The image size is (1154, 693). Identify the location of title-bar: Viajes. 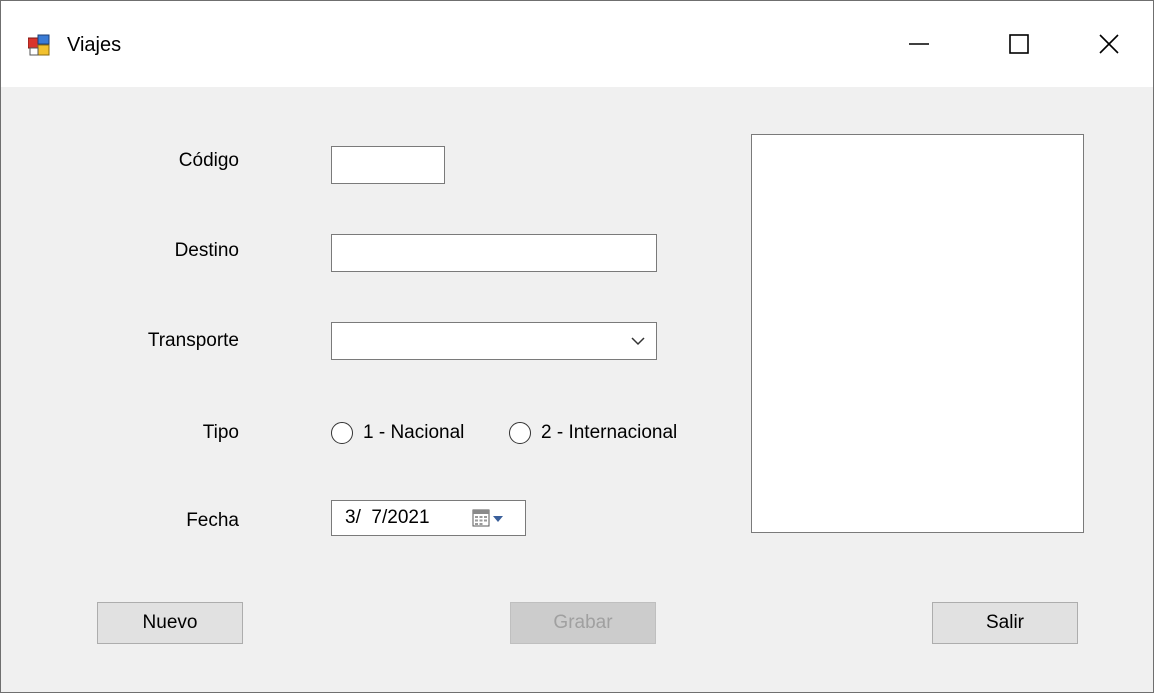
(577, 44).